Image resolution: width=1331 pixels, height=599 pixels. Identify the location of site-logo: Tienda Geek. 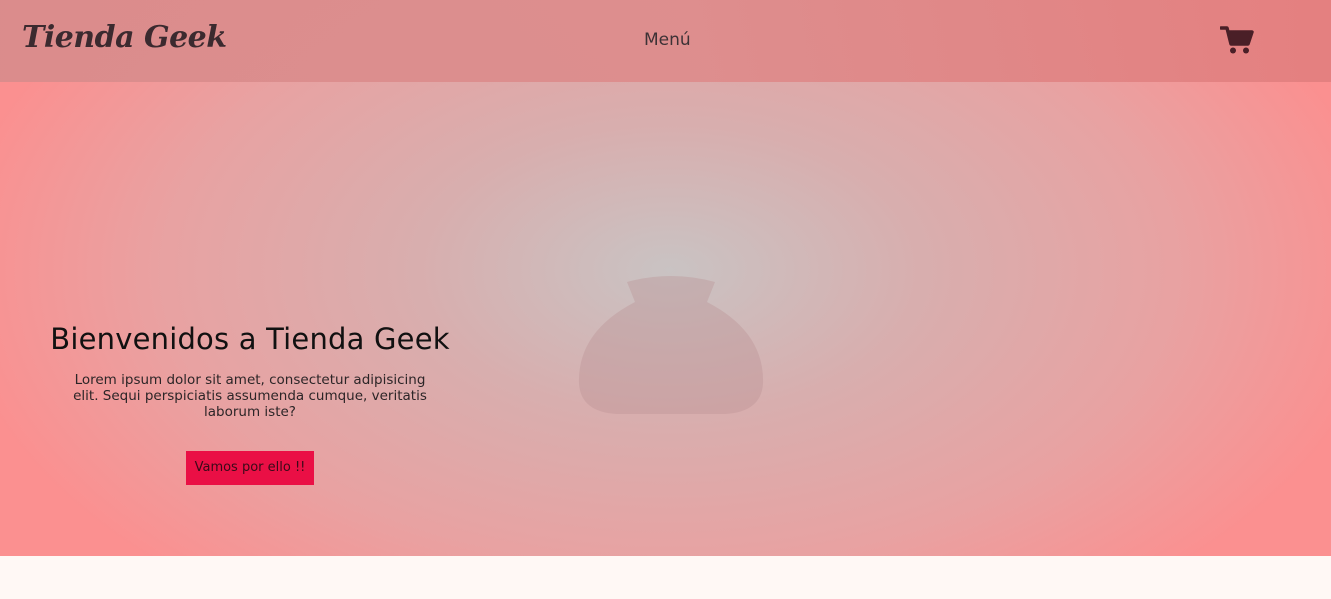
(124, 37).